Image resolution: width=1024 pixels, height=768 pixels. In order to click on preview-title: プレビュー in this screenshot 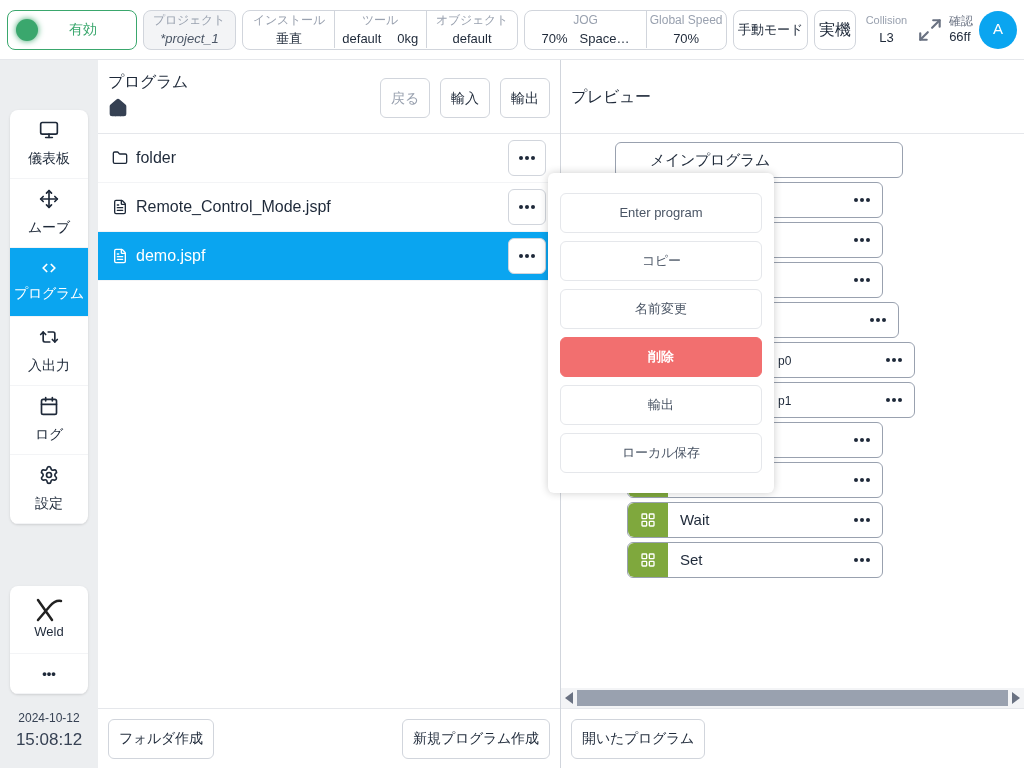, I will do `click(611, 96)`.